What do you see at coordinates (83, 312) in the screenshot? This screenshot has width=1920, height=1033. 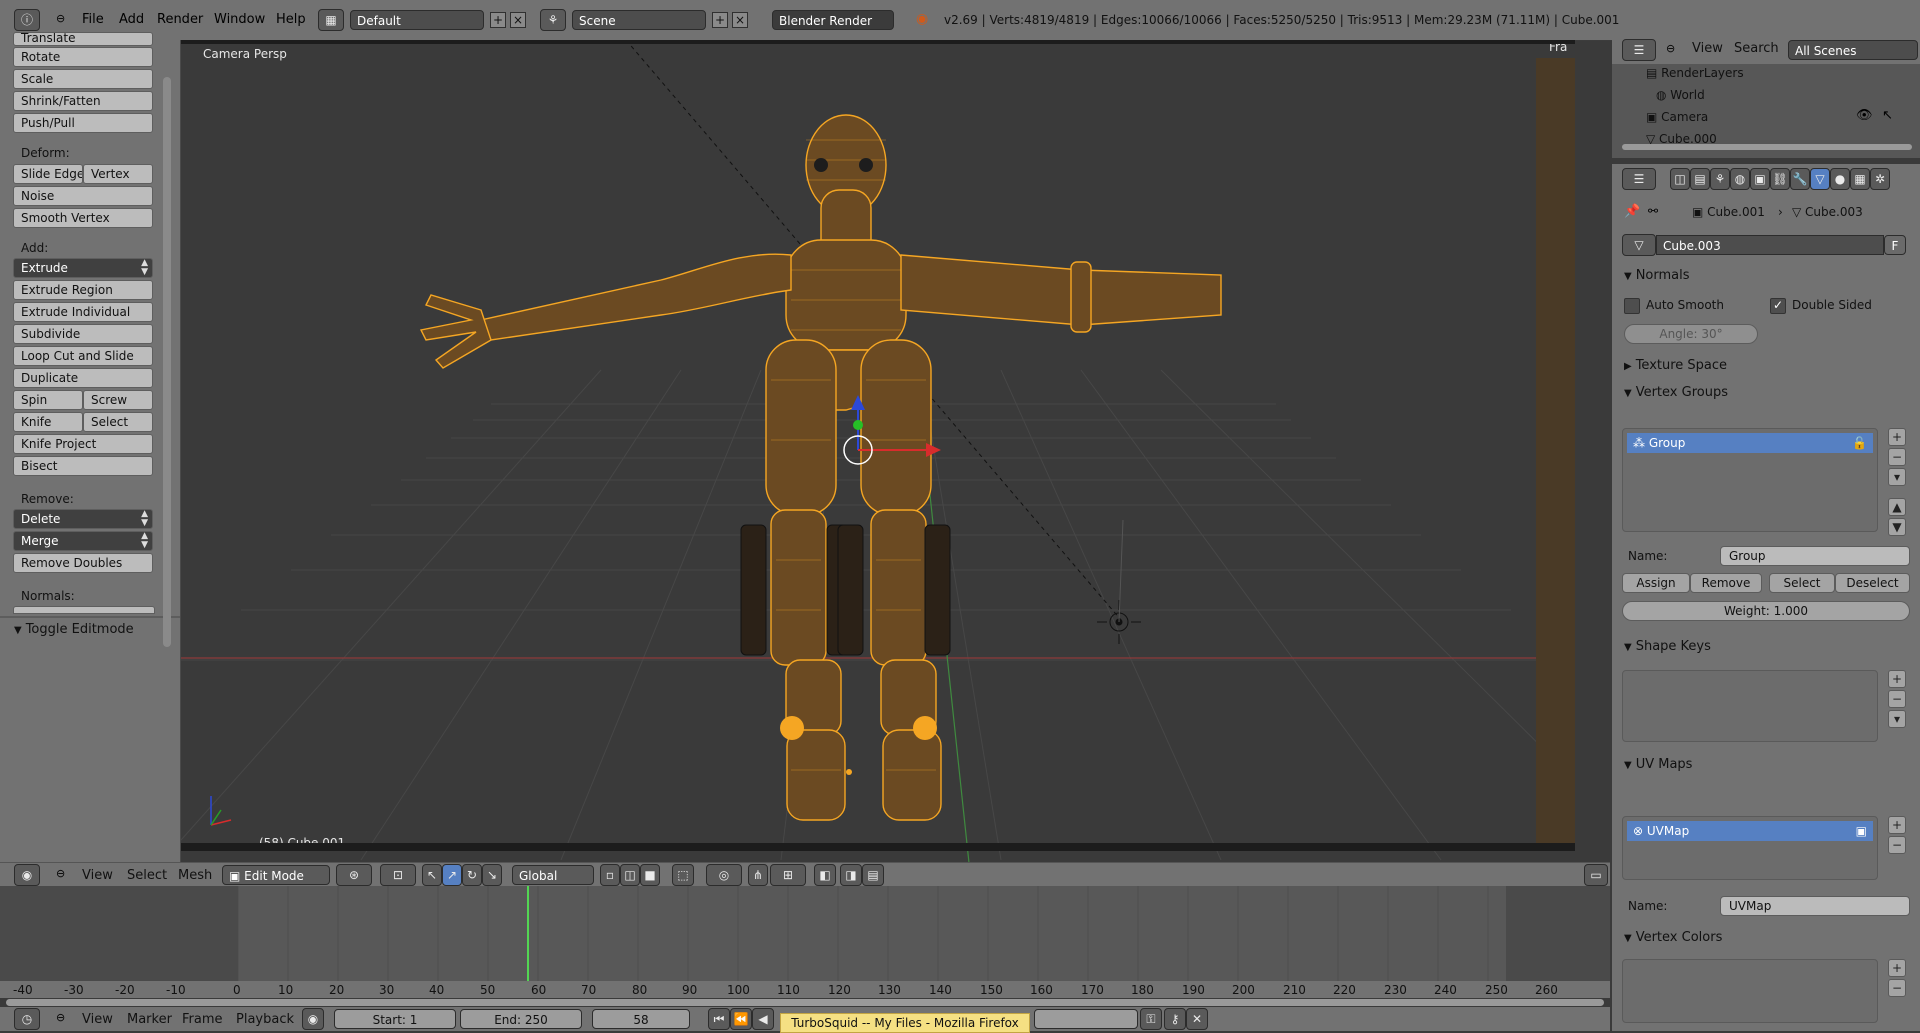 I see `extrude-individual-button: Extrude Individual` at bounding box center [83, 312].